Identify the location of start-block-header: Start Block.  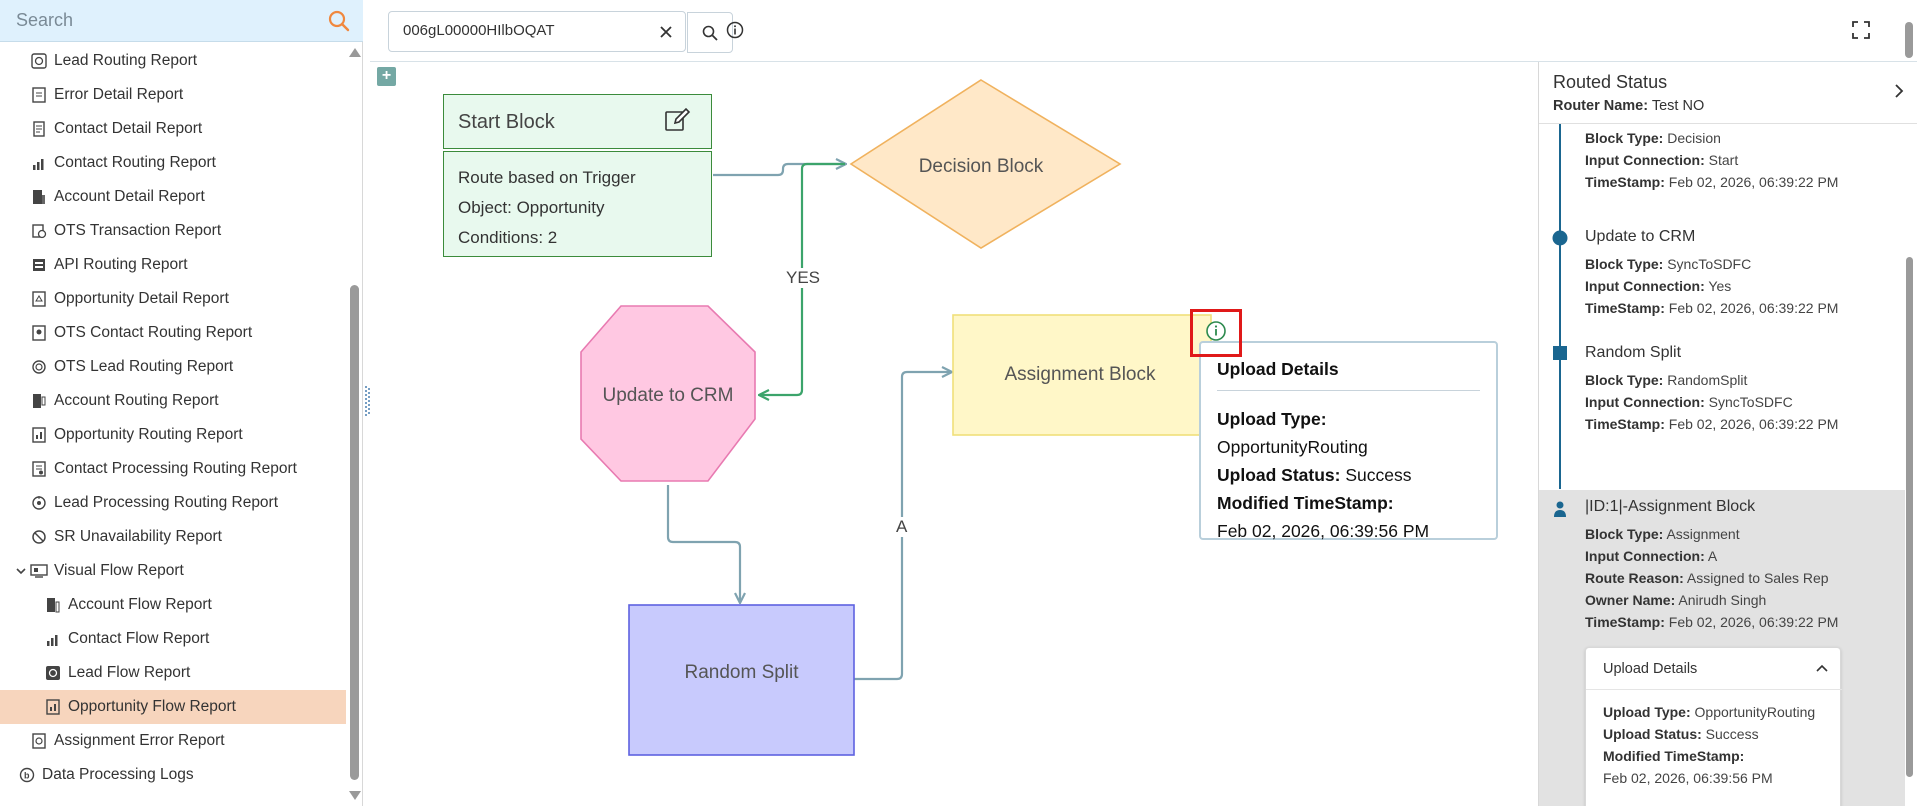
(577, 121).